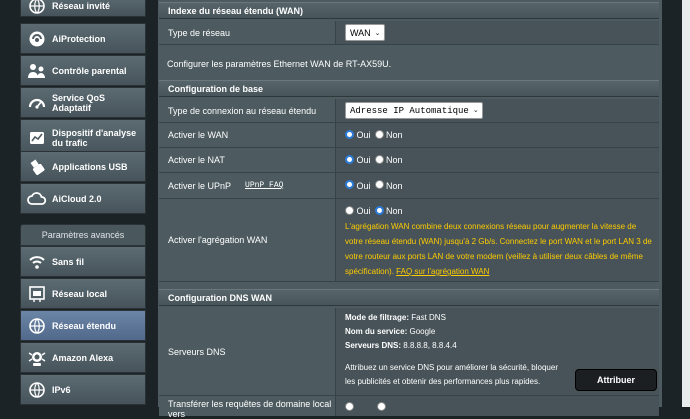 This screenshot has height=419, width=690. I want to click on enable-wan-label: Activer le WAN, so click(247, 135).